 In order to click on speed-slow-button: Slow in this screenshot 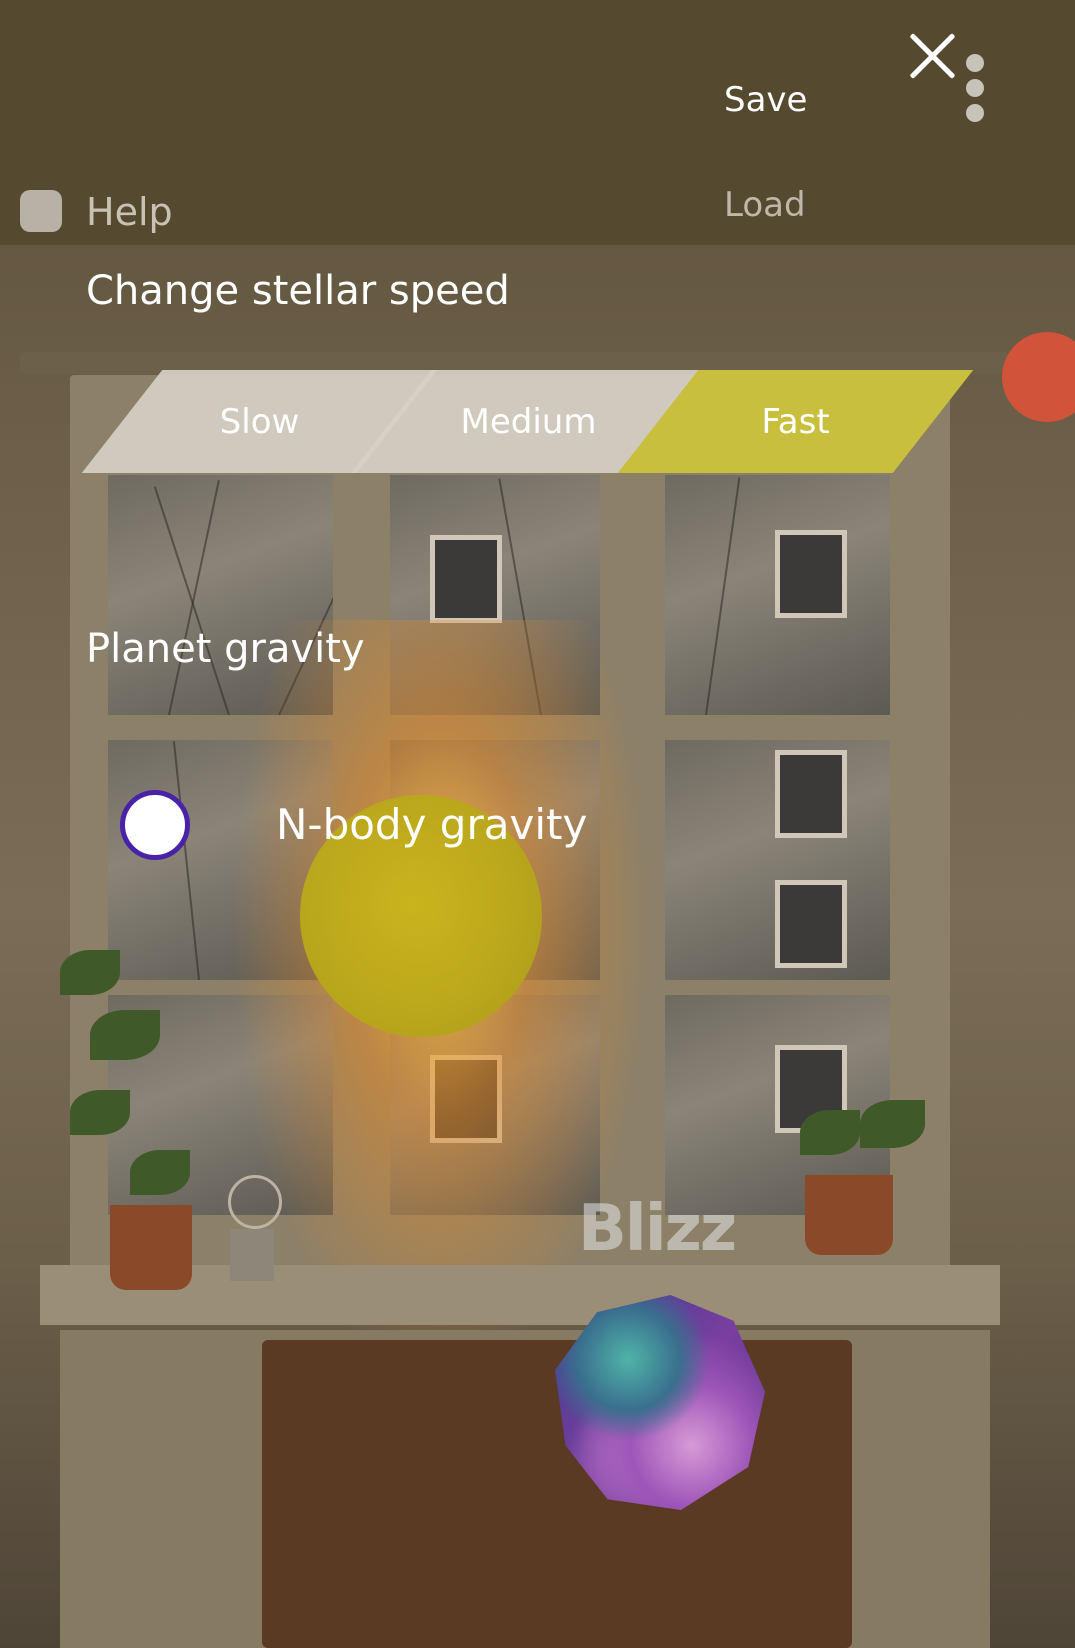, I will do `click(259, 421)`.